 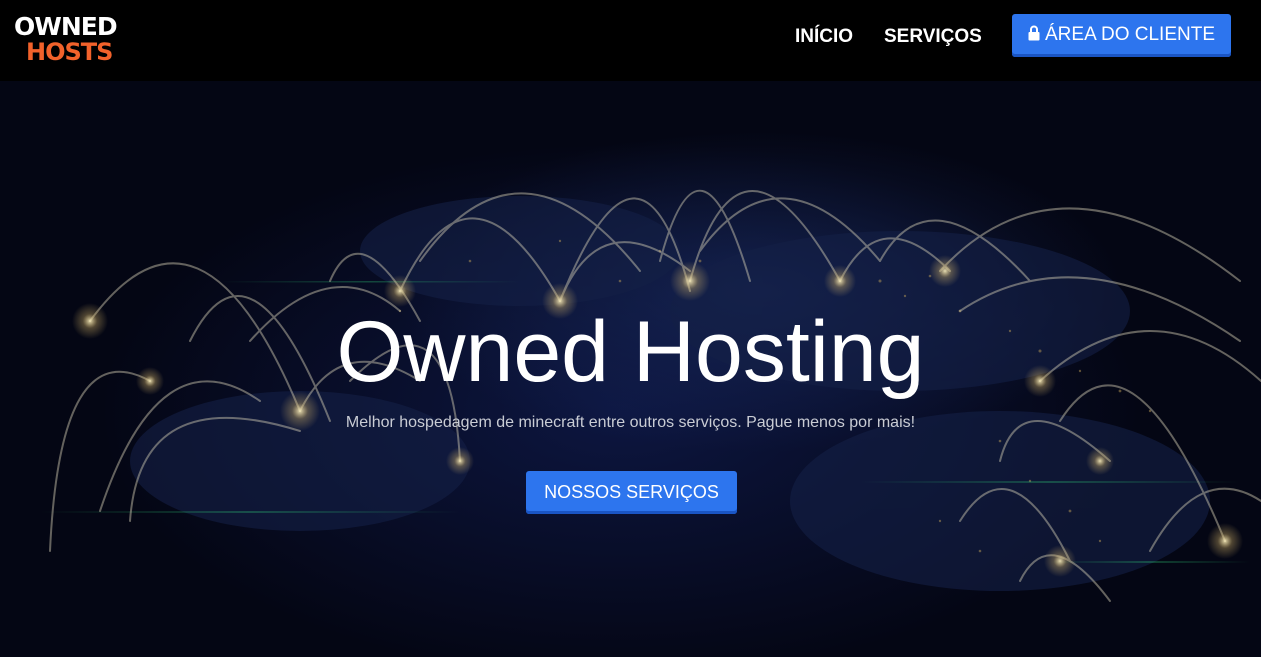 What do you see at coordinates (824, 37) in the screenshot?
I see `nav-link-inicio: INÍCIO` at bounding box center [824, 37].